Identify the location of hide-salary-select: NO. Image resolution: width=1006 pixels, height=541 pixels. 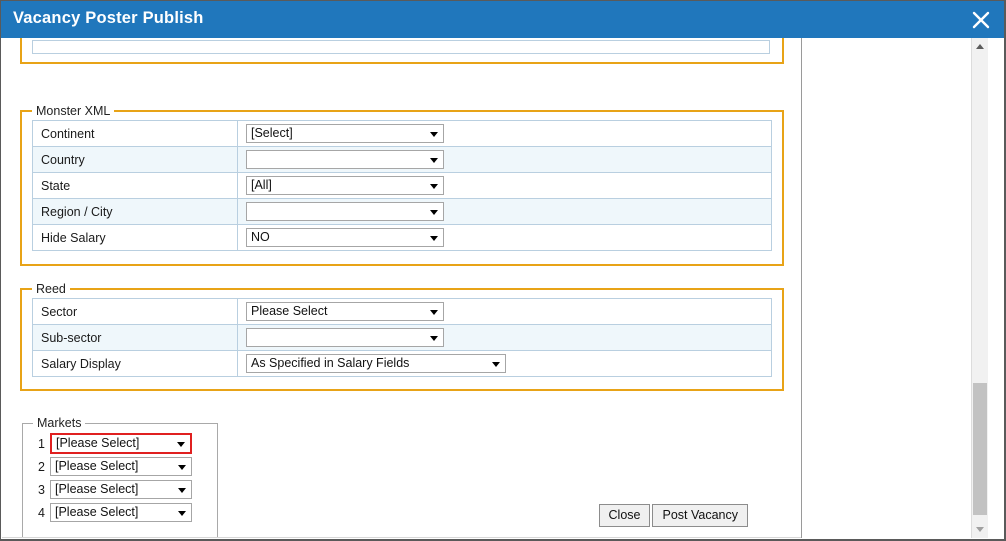
(345, 237).